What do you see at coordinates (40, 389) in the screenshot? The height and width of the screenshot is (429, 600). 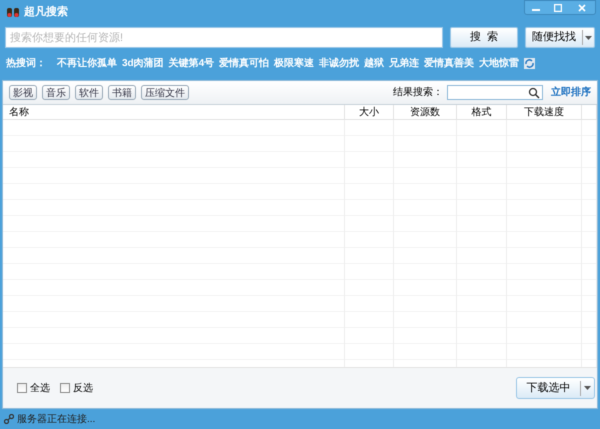 I see `checkbox-label: 全选` at bounding box center [40, 389].